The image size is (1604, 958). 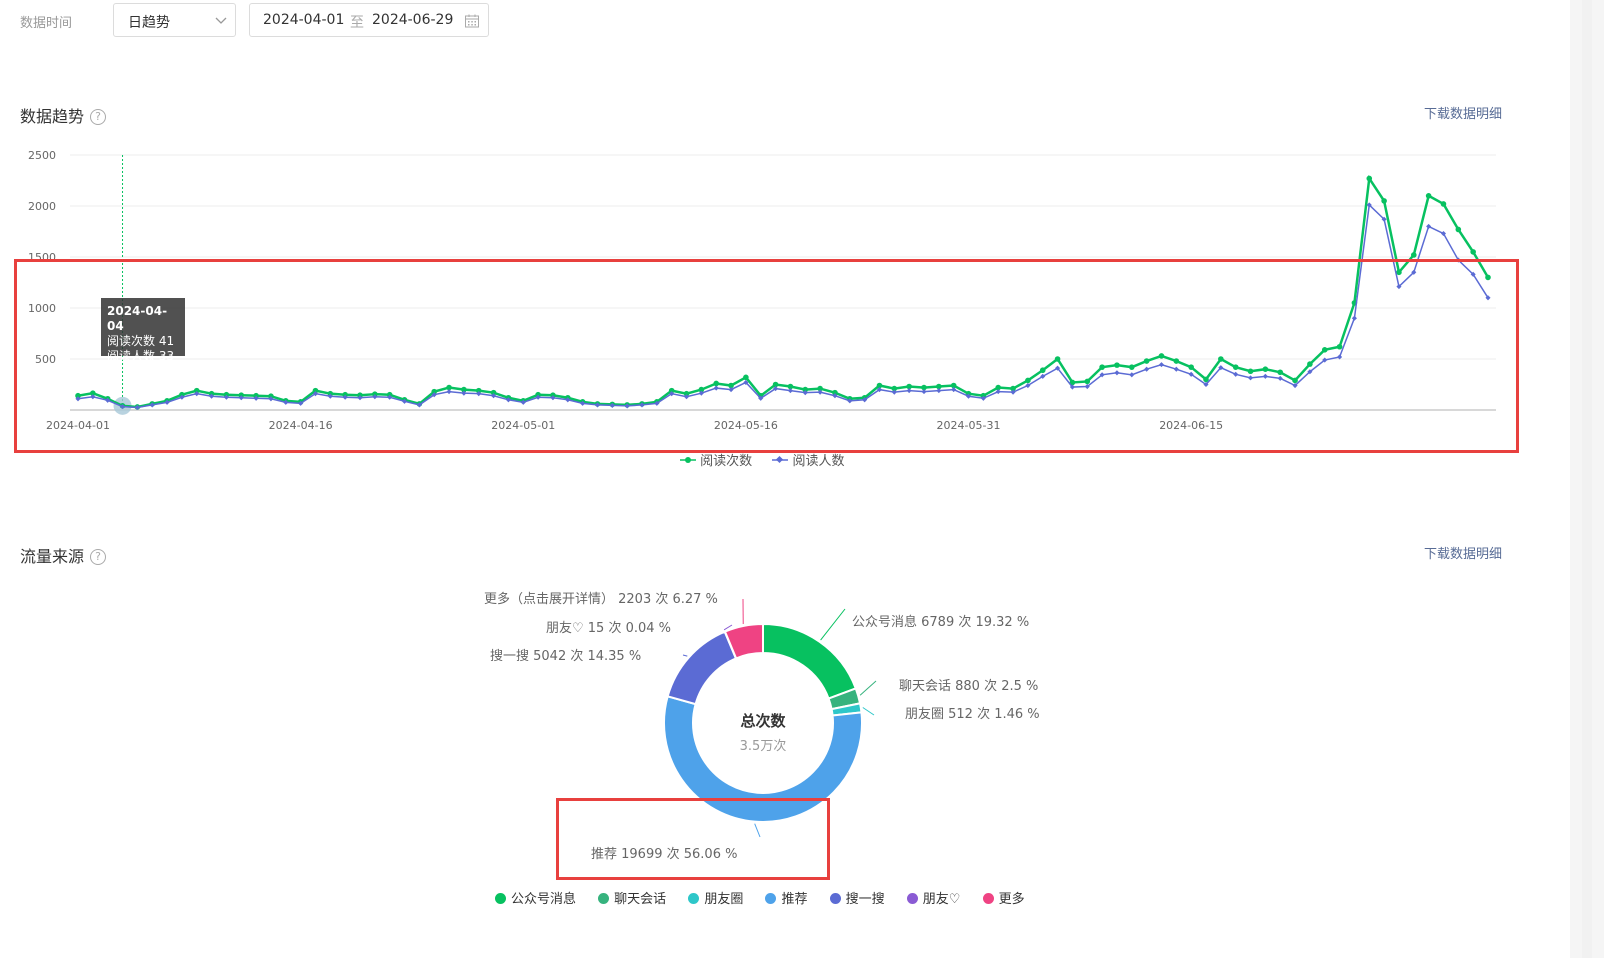 What do you see at coordinates (726, 461) in the screenshot?
I see `legend-reads-label: 阅读次数` at bounding box center [726, 461].